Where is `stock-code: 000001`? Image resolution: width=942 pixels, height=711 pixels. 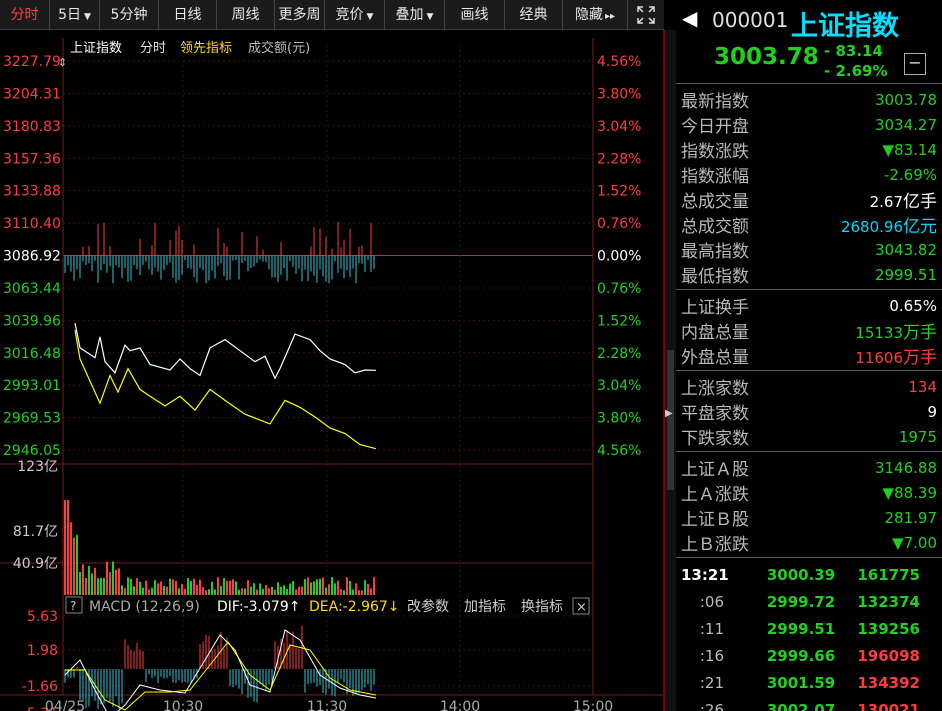 stock-code: 000001 is located at coordinates (750, 20).